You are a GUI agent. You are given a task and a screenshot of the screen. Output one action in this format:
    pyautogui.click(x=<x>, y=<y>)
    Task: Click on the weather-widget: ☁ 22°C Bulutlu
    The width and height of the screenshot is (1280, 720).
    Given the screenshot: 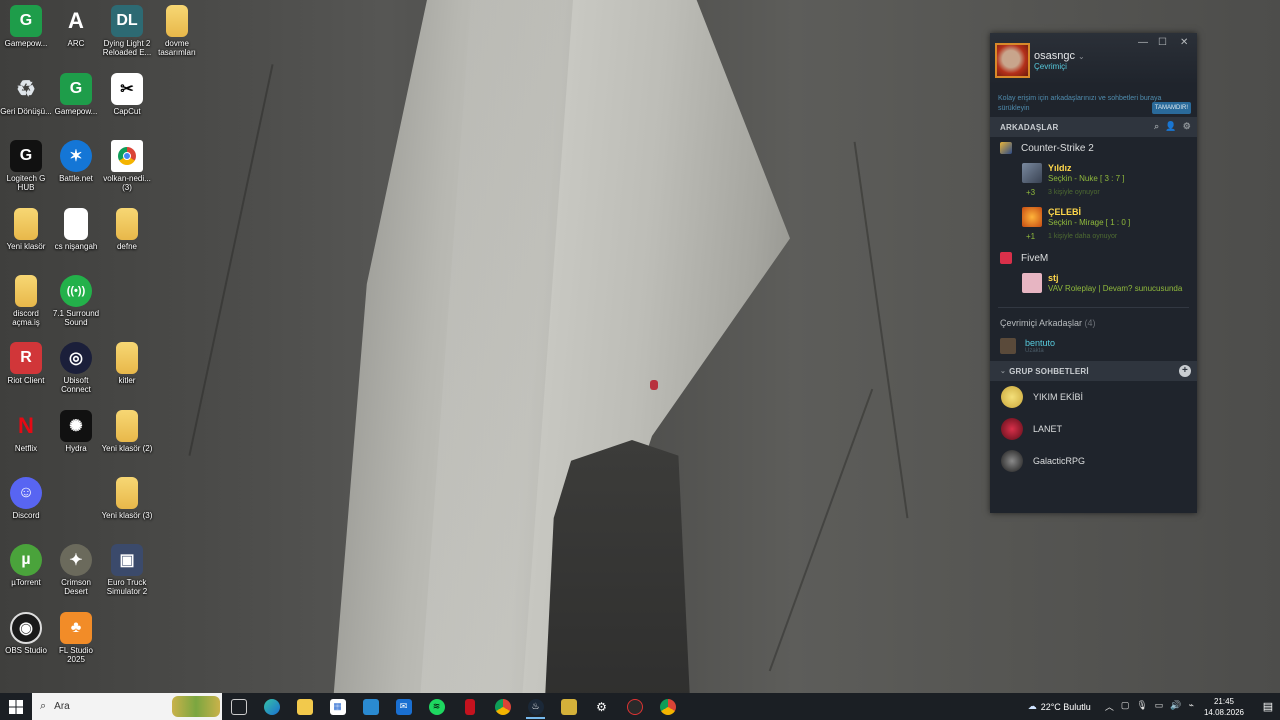 What is the action you would take?
    pyautogui.click(x=1059, y=706)
    